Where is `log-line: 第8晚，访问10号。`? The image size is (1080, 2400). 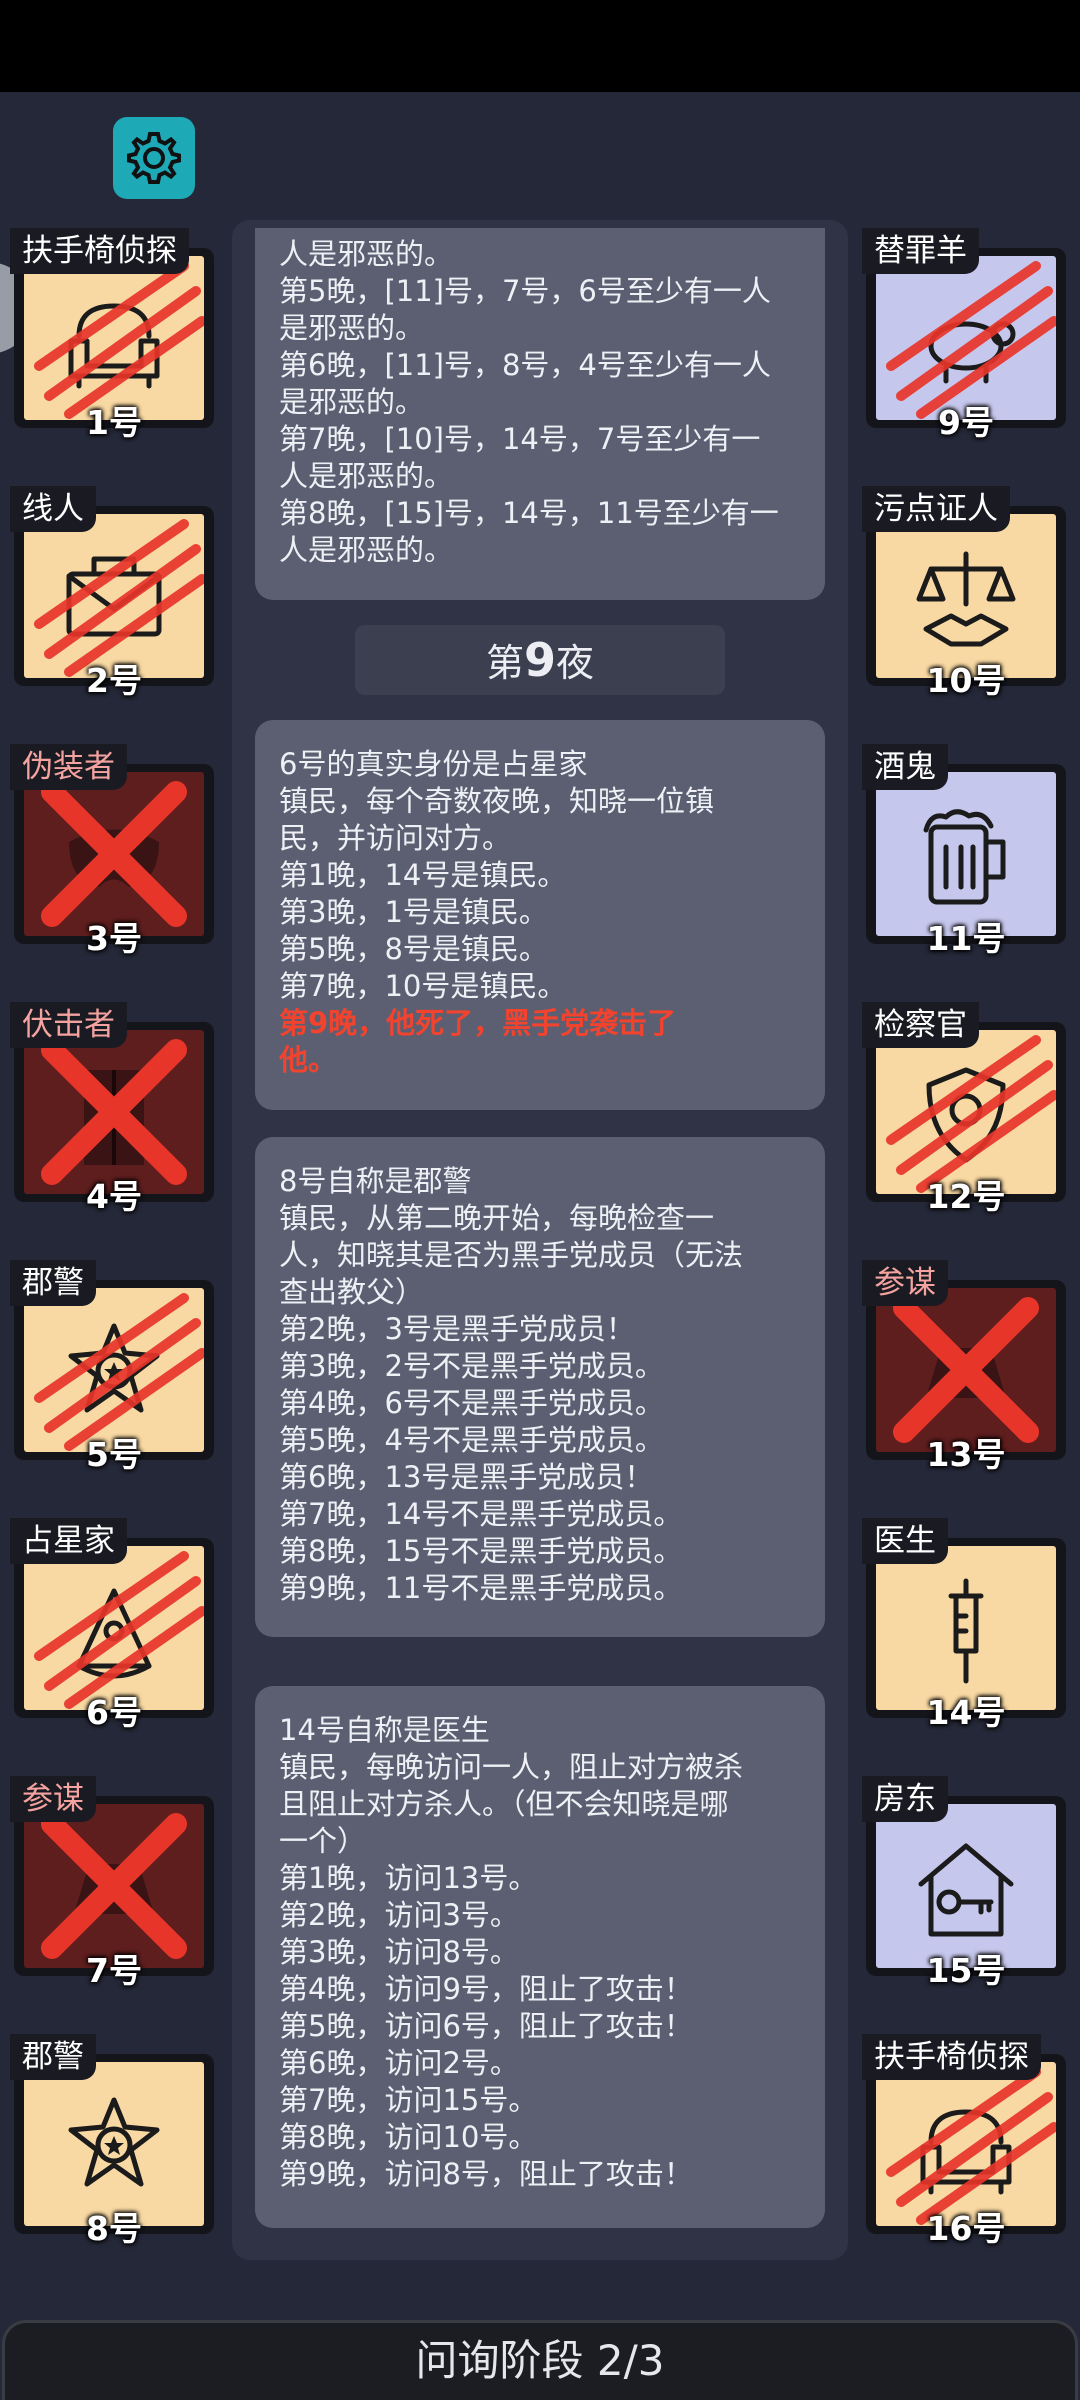 log-line: 第8晚，访问10号。 is located at coordinates (408, 2137).